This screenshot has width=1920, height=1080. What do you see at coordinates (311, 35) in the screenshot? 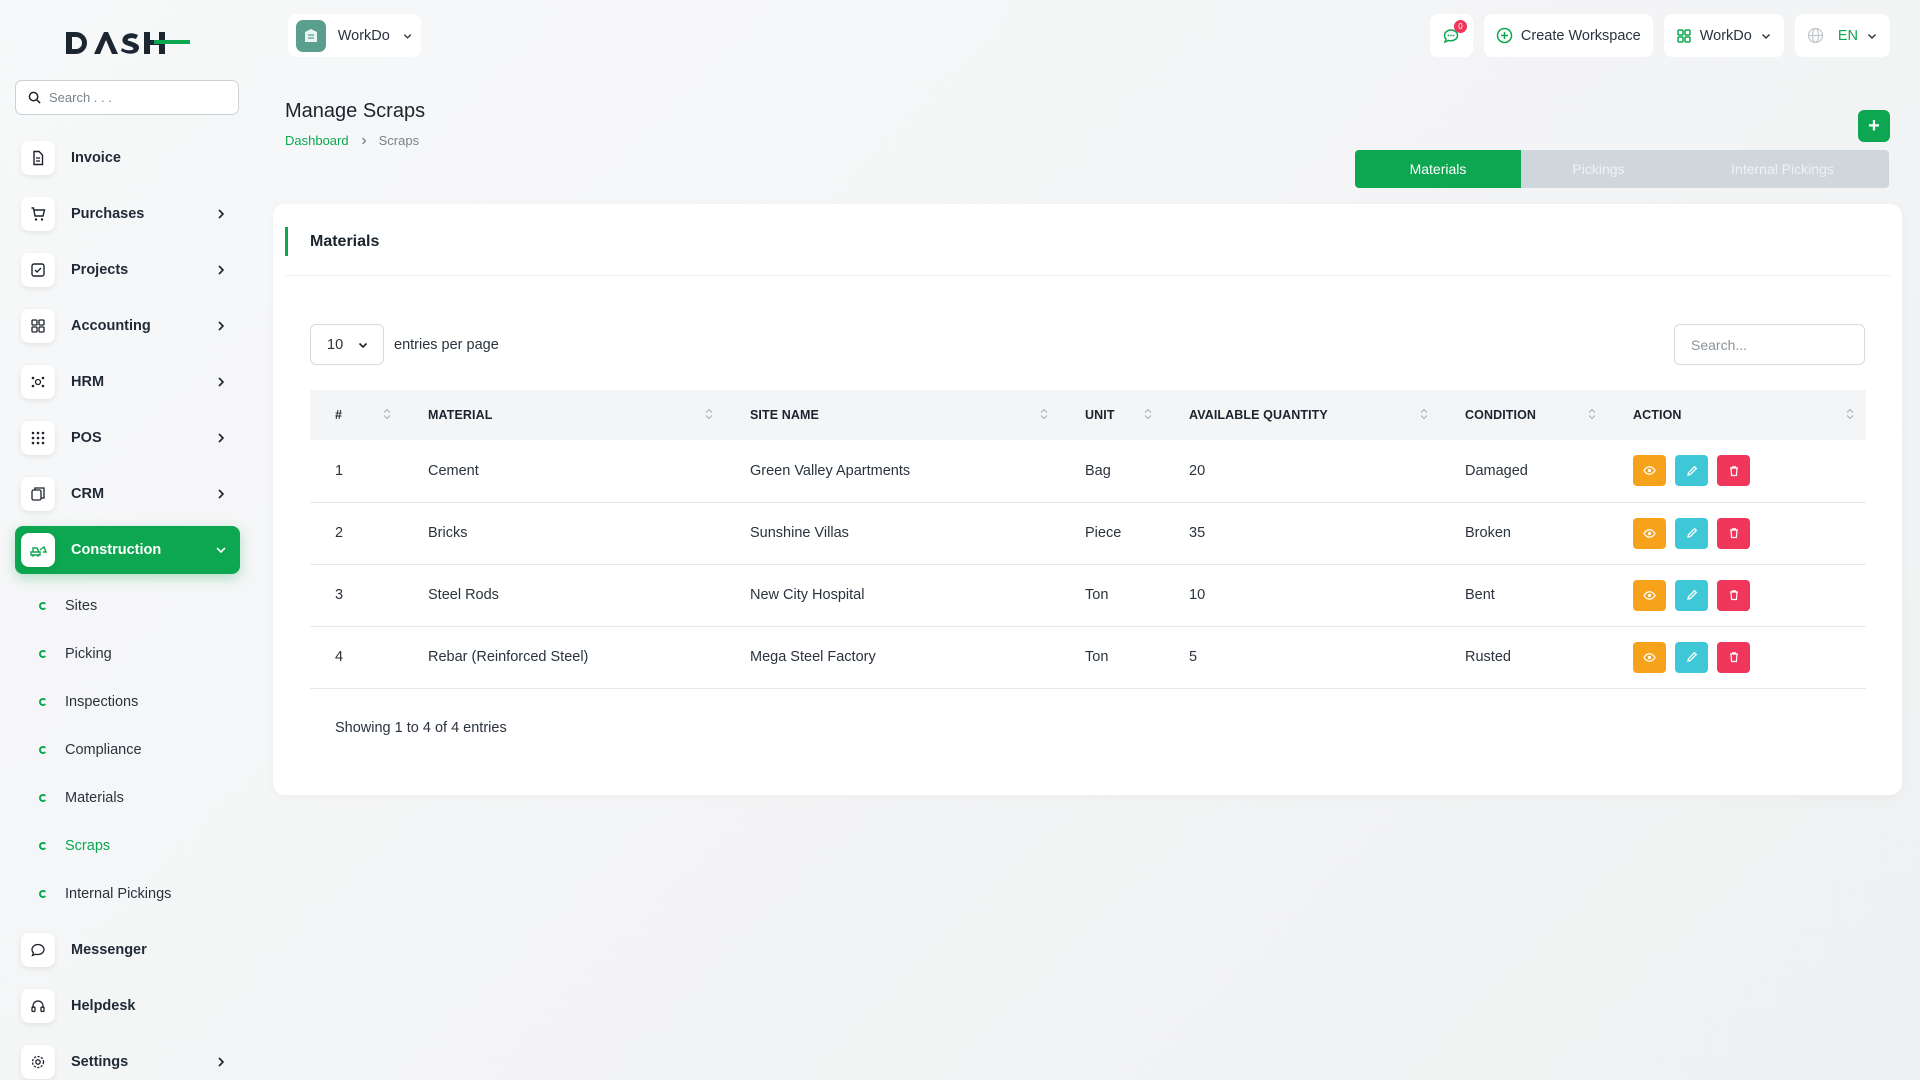
I see `workspace-logo-icon` at bounding box center [311, 35].